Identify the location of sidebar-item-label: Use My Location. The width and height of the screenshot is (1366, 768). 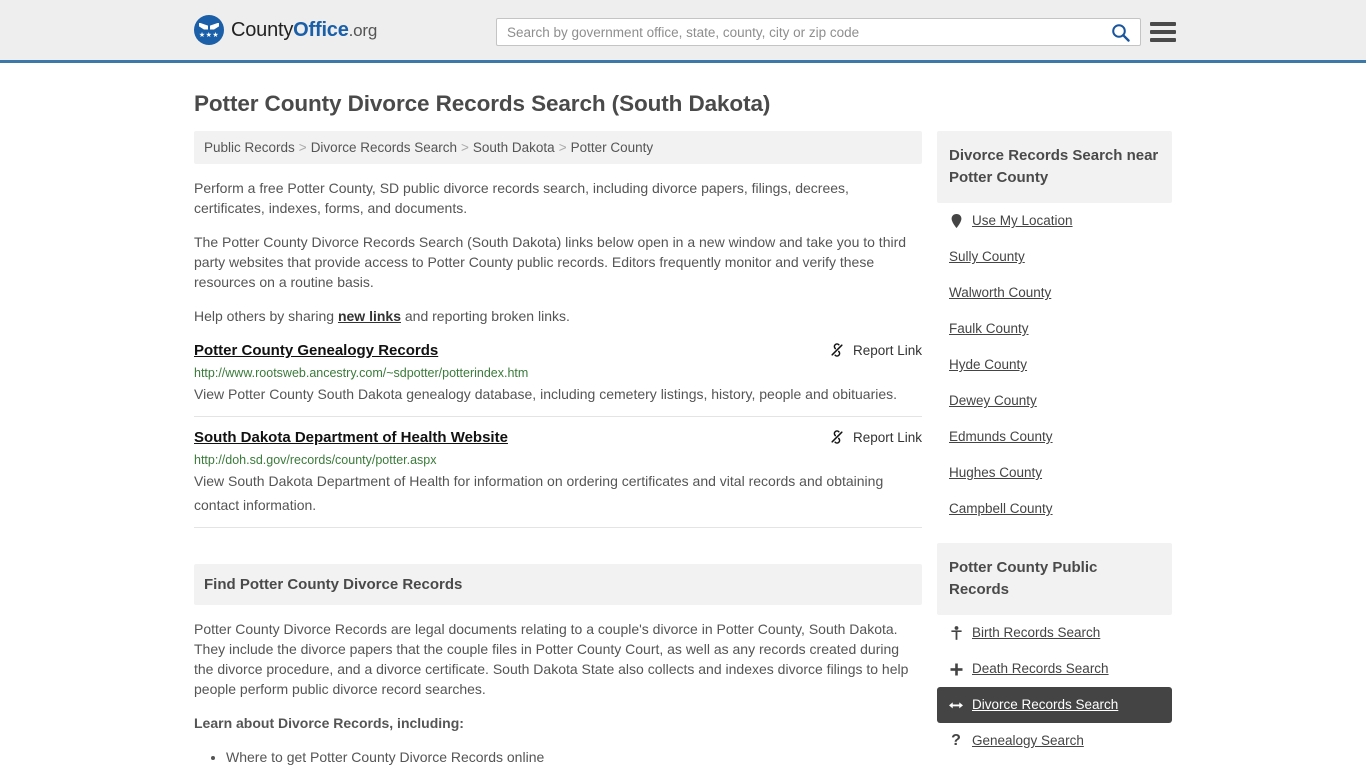
(1022, 220).